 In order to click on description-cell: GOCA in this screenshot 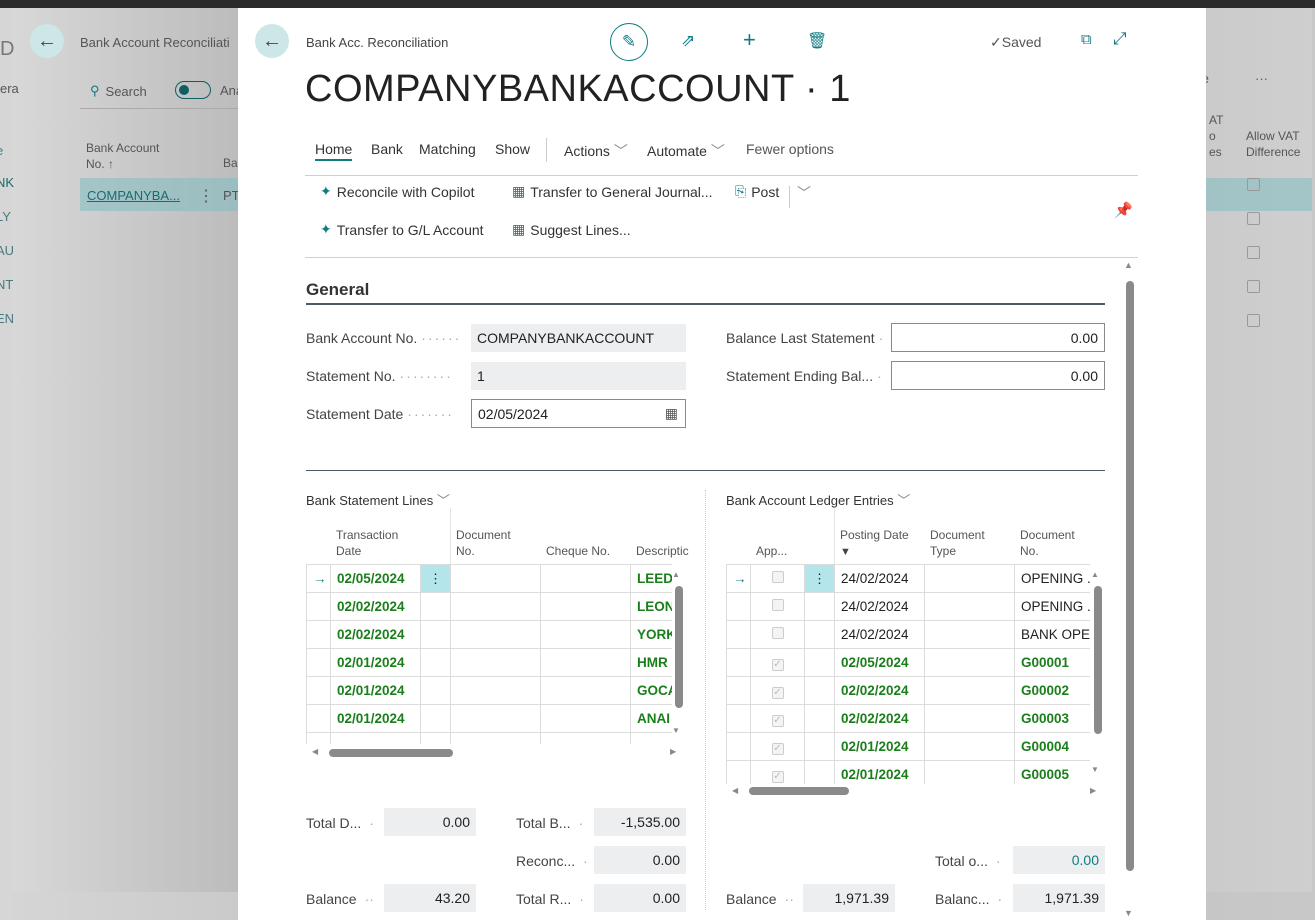, I will do `click(651, 690)`.